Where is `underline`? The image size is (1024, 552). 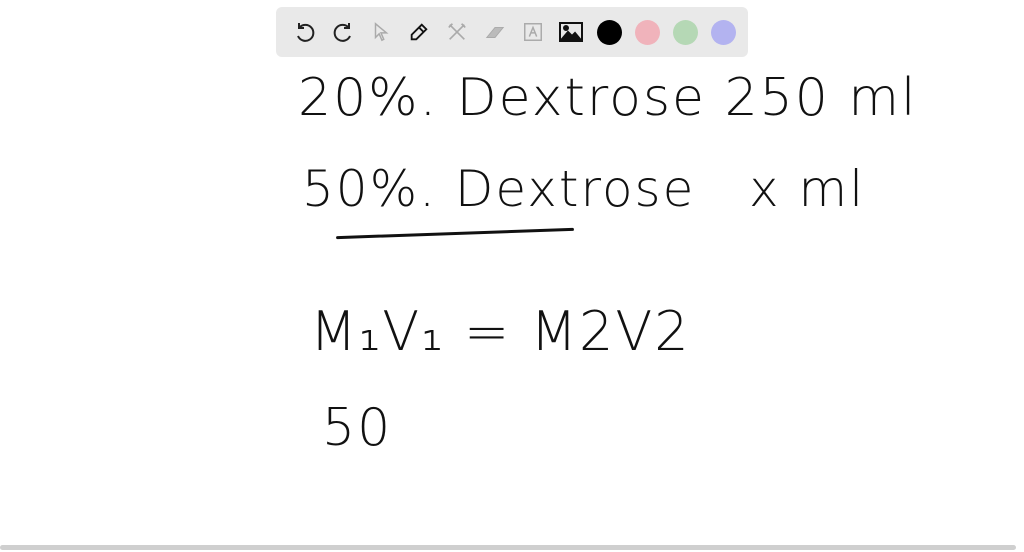
underline is located at coordinates (455, 233).